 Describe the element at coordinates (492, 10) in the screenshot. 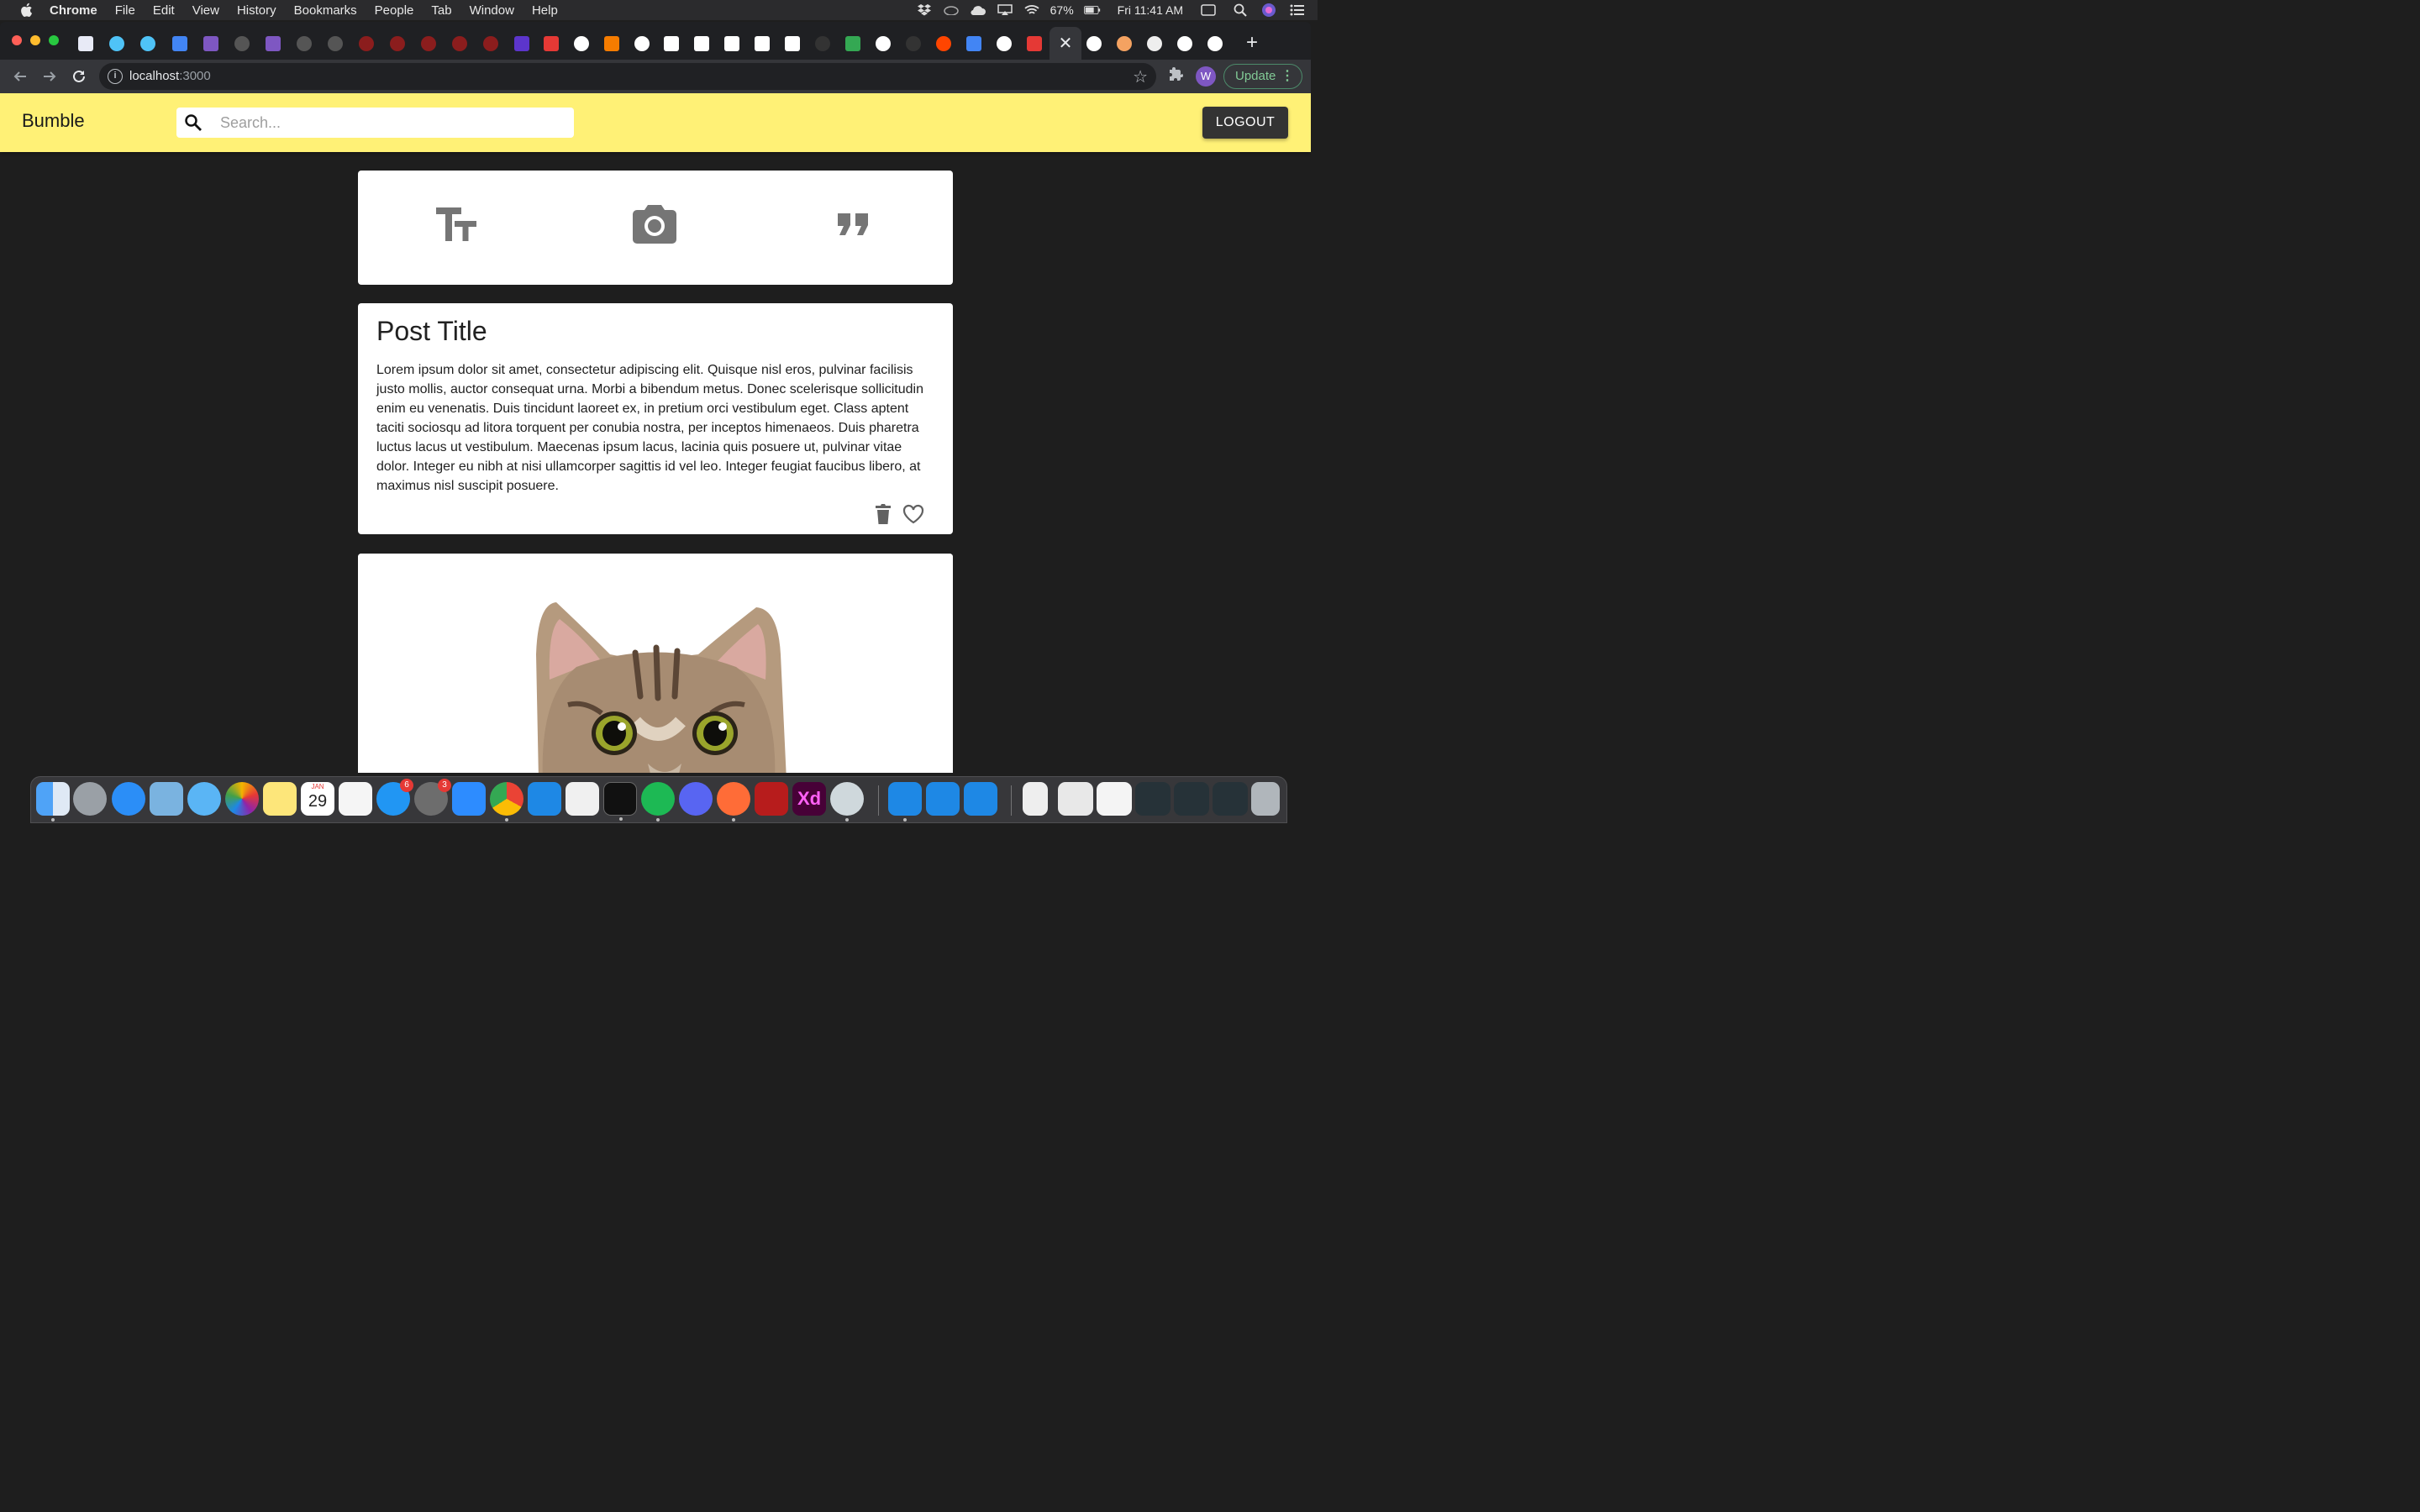

I see `menu-window: Window` at that location.